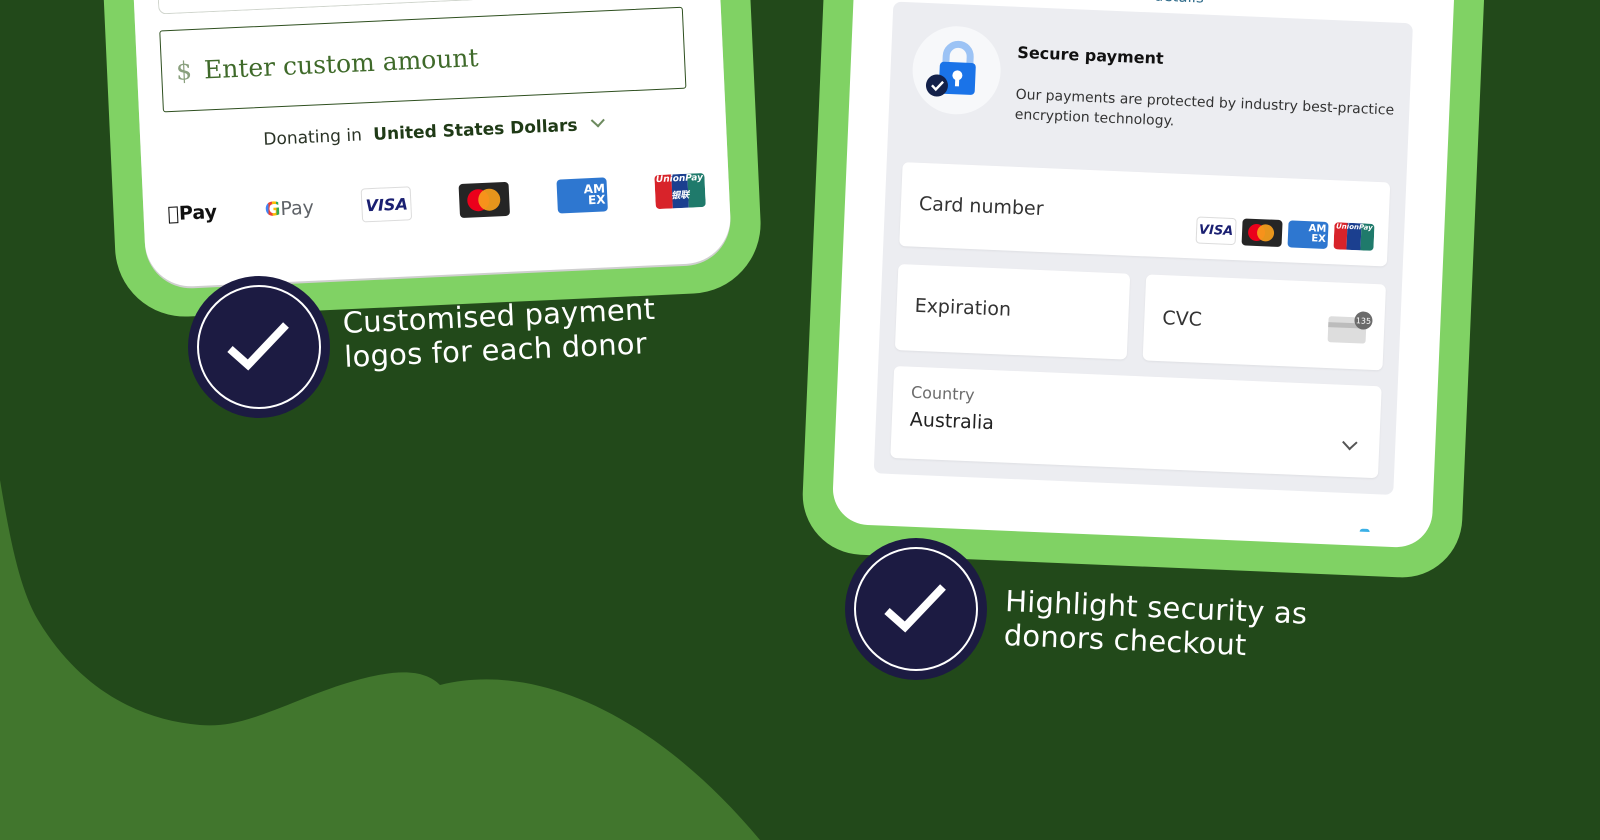  I want to click on unionpay-logo: UnionPay 银联, so click(680, 191).